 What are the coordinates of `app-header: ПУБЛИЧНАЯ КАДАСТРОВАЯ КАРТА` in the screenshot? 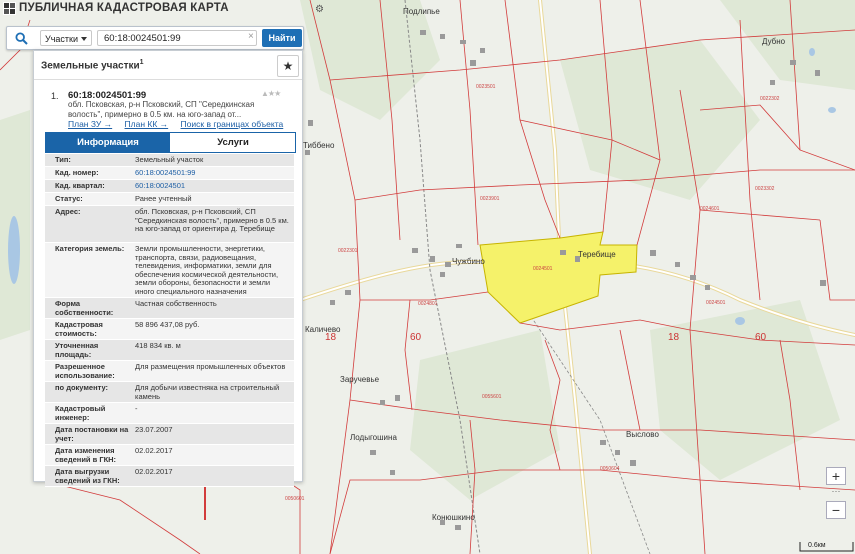 It's located at (165, 9).